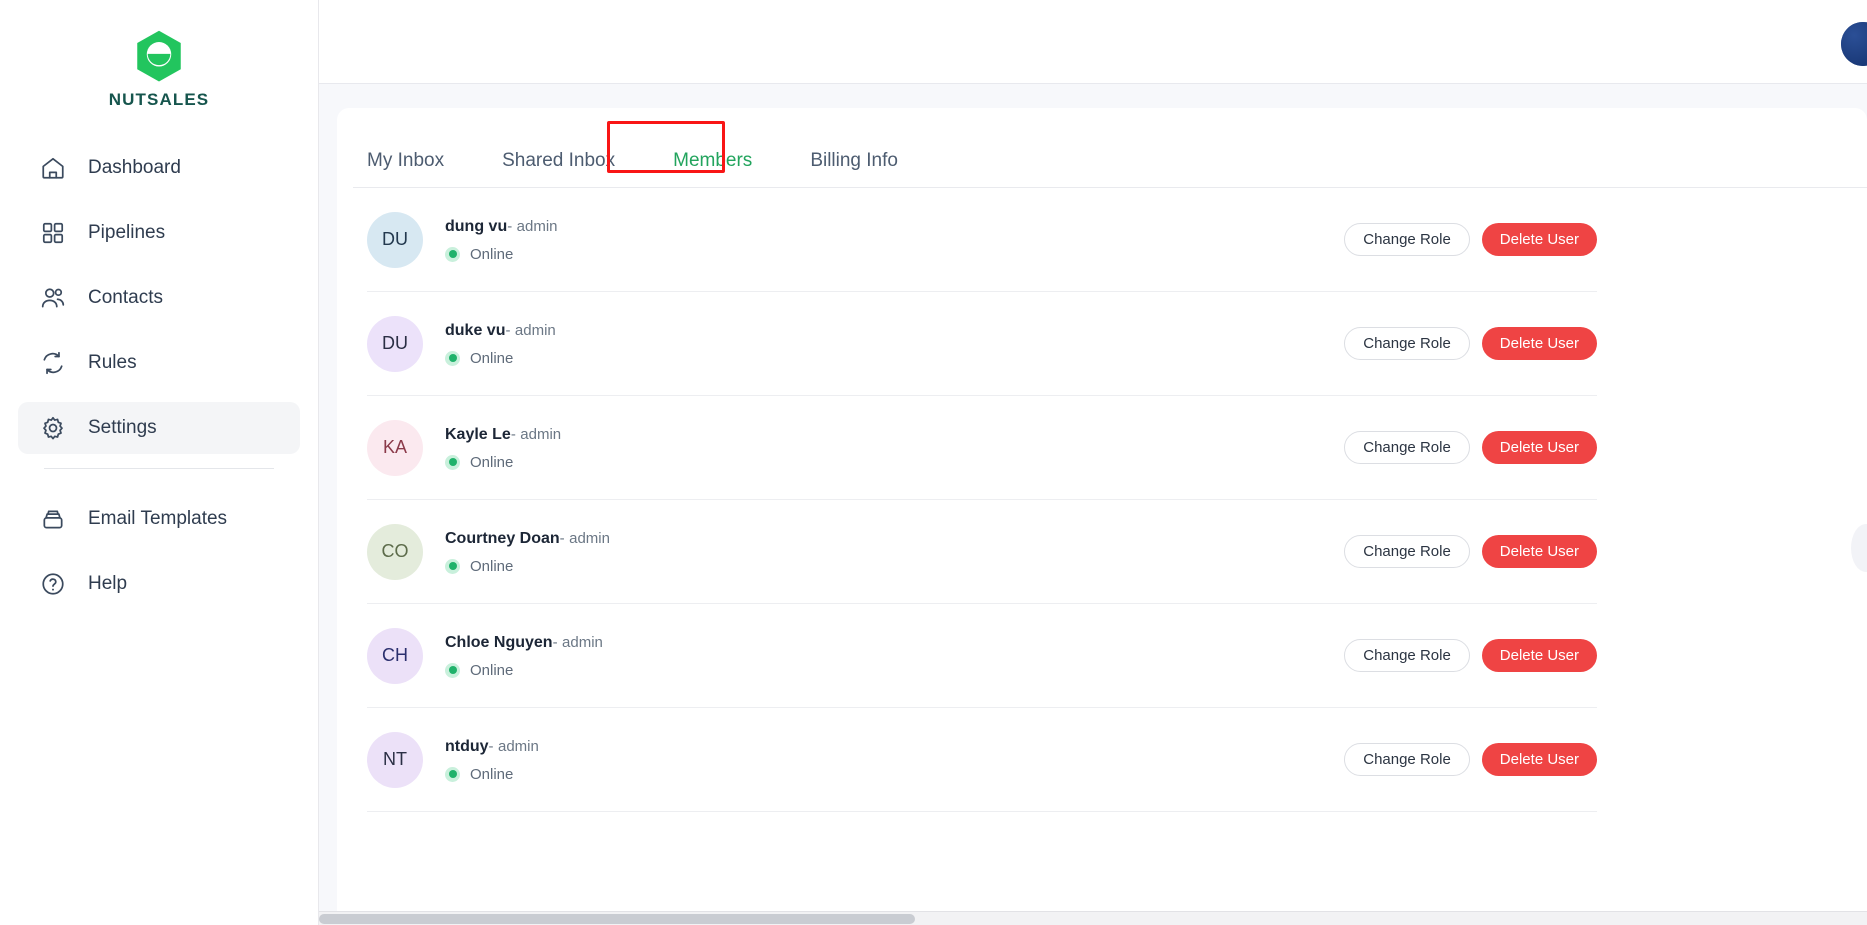 The width and height of the screenshot is (1867, 925). I want to click on sidebar-item-dashboard: Dashboard, so click(159, 168).